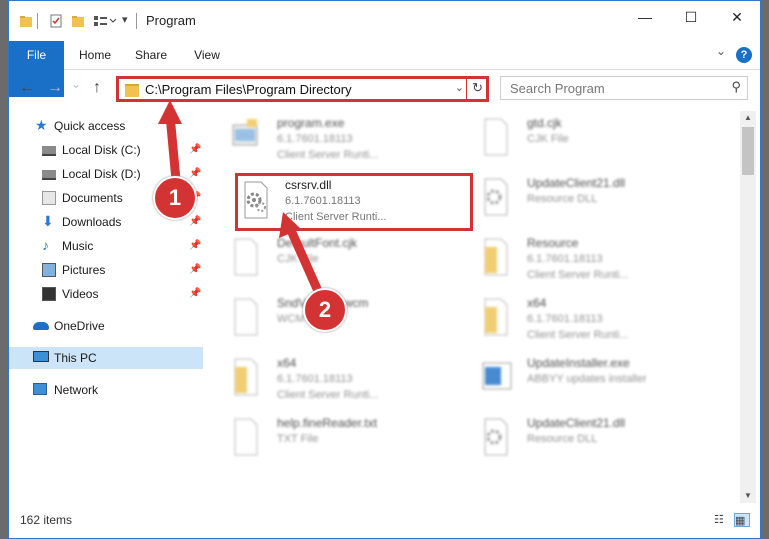 Image resolution: width=769 pixels, height=539 pixels. Describe the element at coordinates (175, 198) in the screenshot. I see `step-marker-1: 1` at that location.